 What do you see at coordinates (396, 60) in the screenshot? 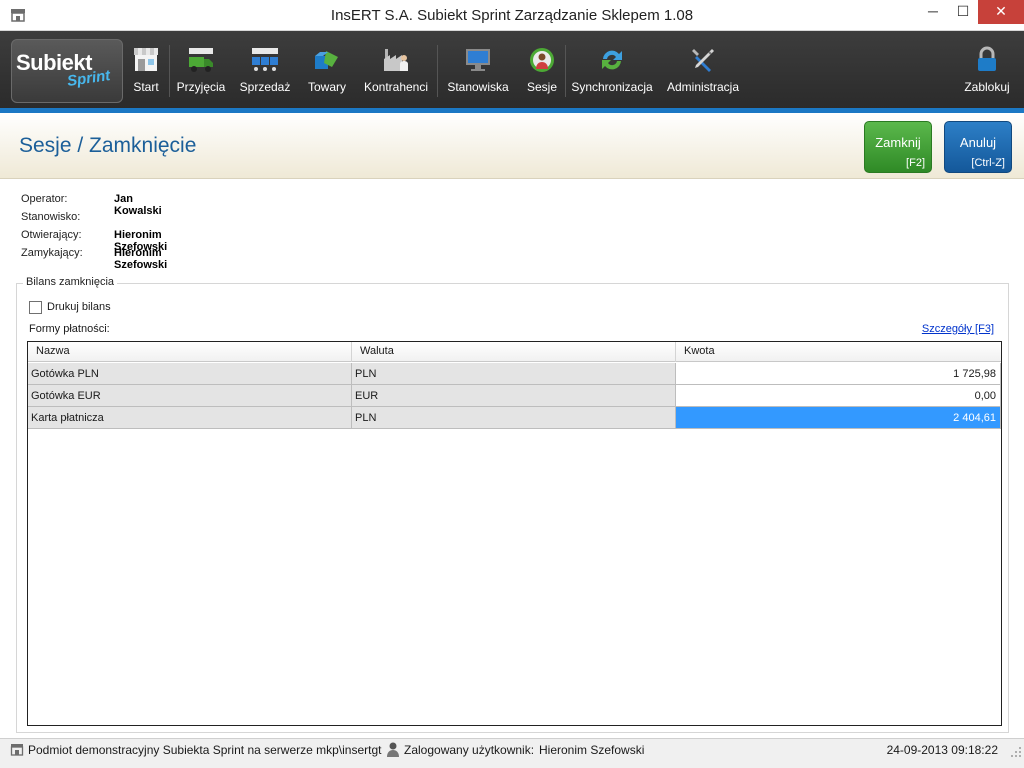
I see `factory-icon` at bounding box center [396, 60].